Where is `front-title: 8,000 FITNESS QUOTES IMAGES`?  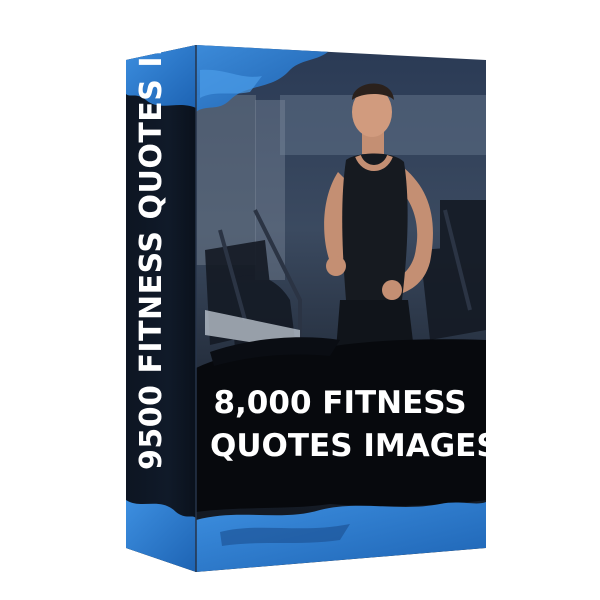
front-title: 8,000 FITNESS QUOTES IMAGES is located at coordinates (354, 425).